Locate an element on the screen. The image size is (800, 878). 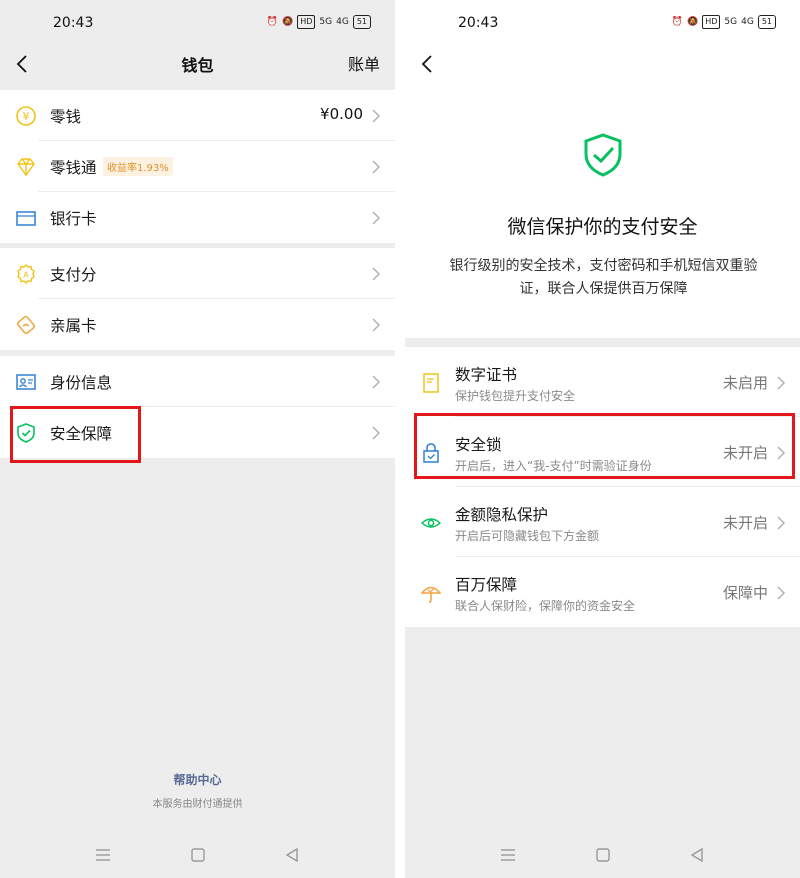
certificate-icon is located at coordinates (431, 383).